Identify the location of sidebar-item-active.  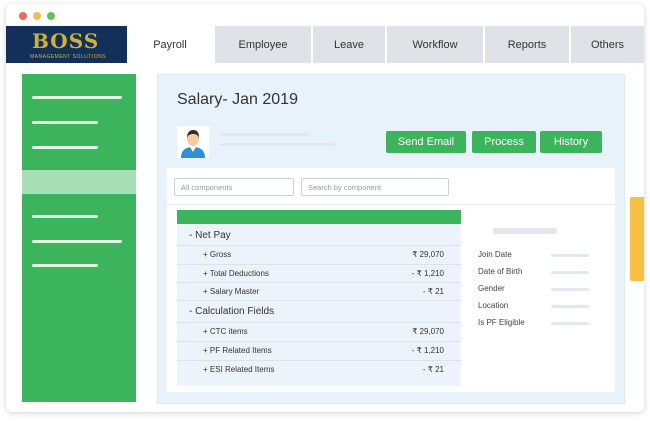
(79, 182).